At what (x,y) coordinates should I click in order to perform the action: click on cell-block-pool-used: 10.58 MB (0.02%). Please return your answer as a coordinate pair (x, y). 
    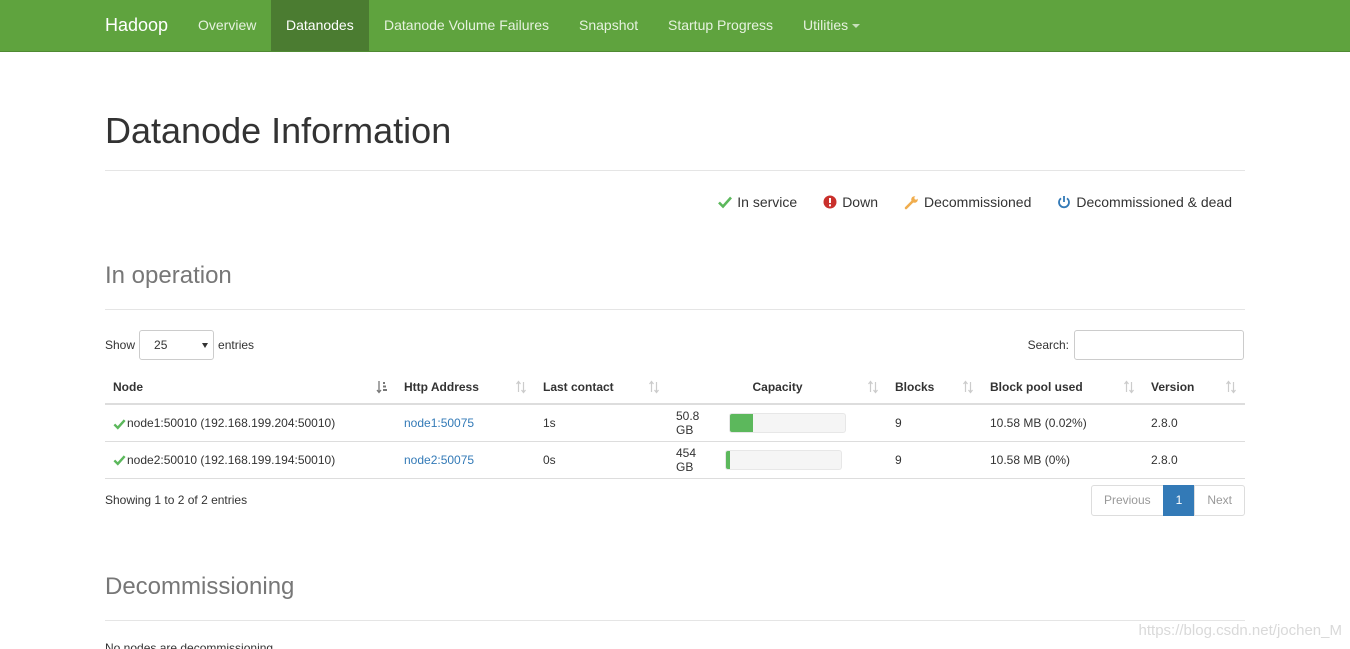
    Looking at the image, I should click on (1062, 423).